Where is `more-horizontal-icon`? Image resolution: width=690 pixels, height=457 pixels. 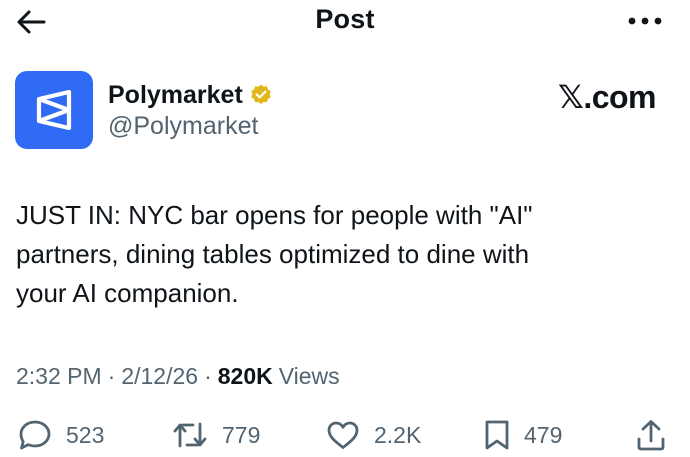 more-horizontal-icon is located at coordinates (645, 21).